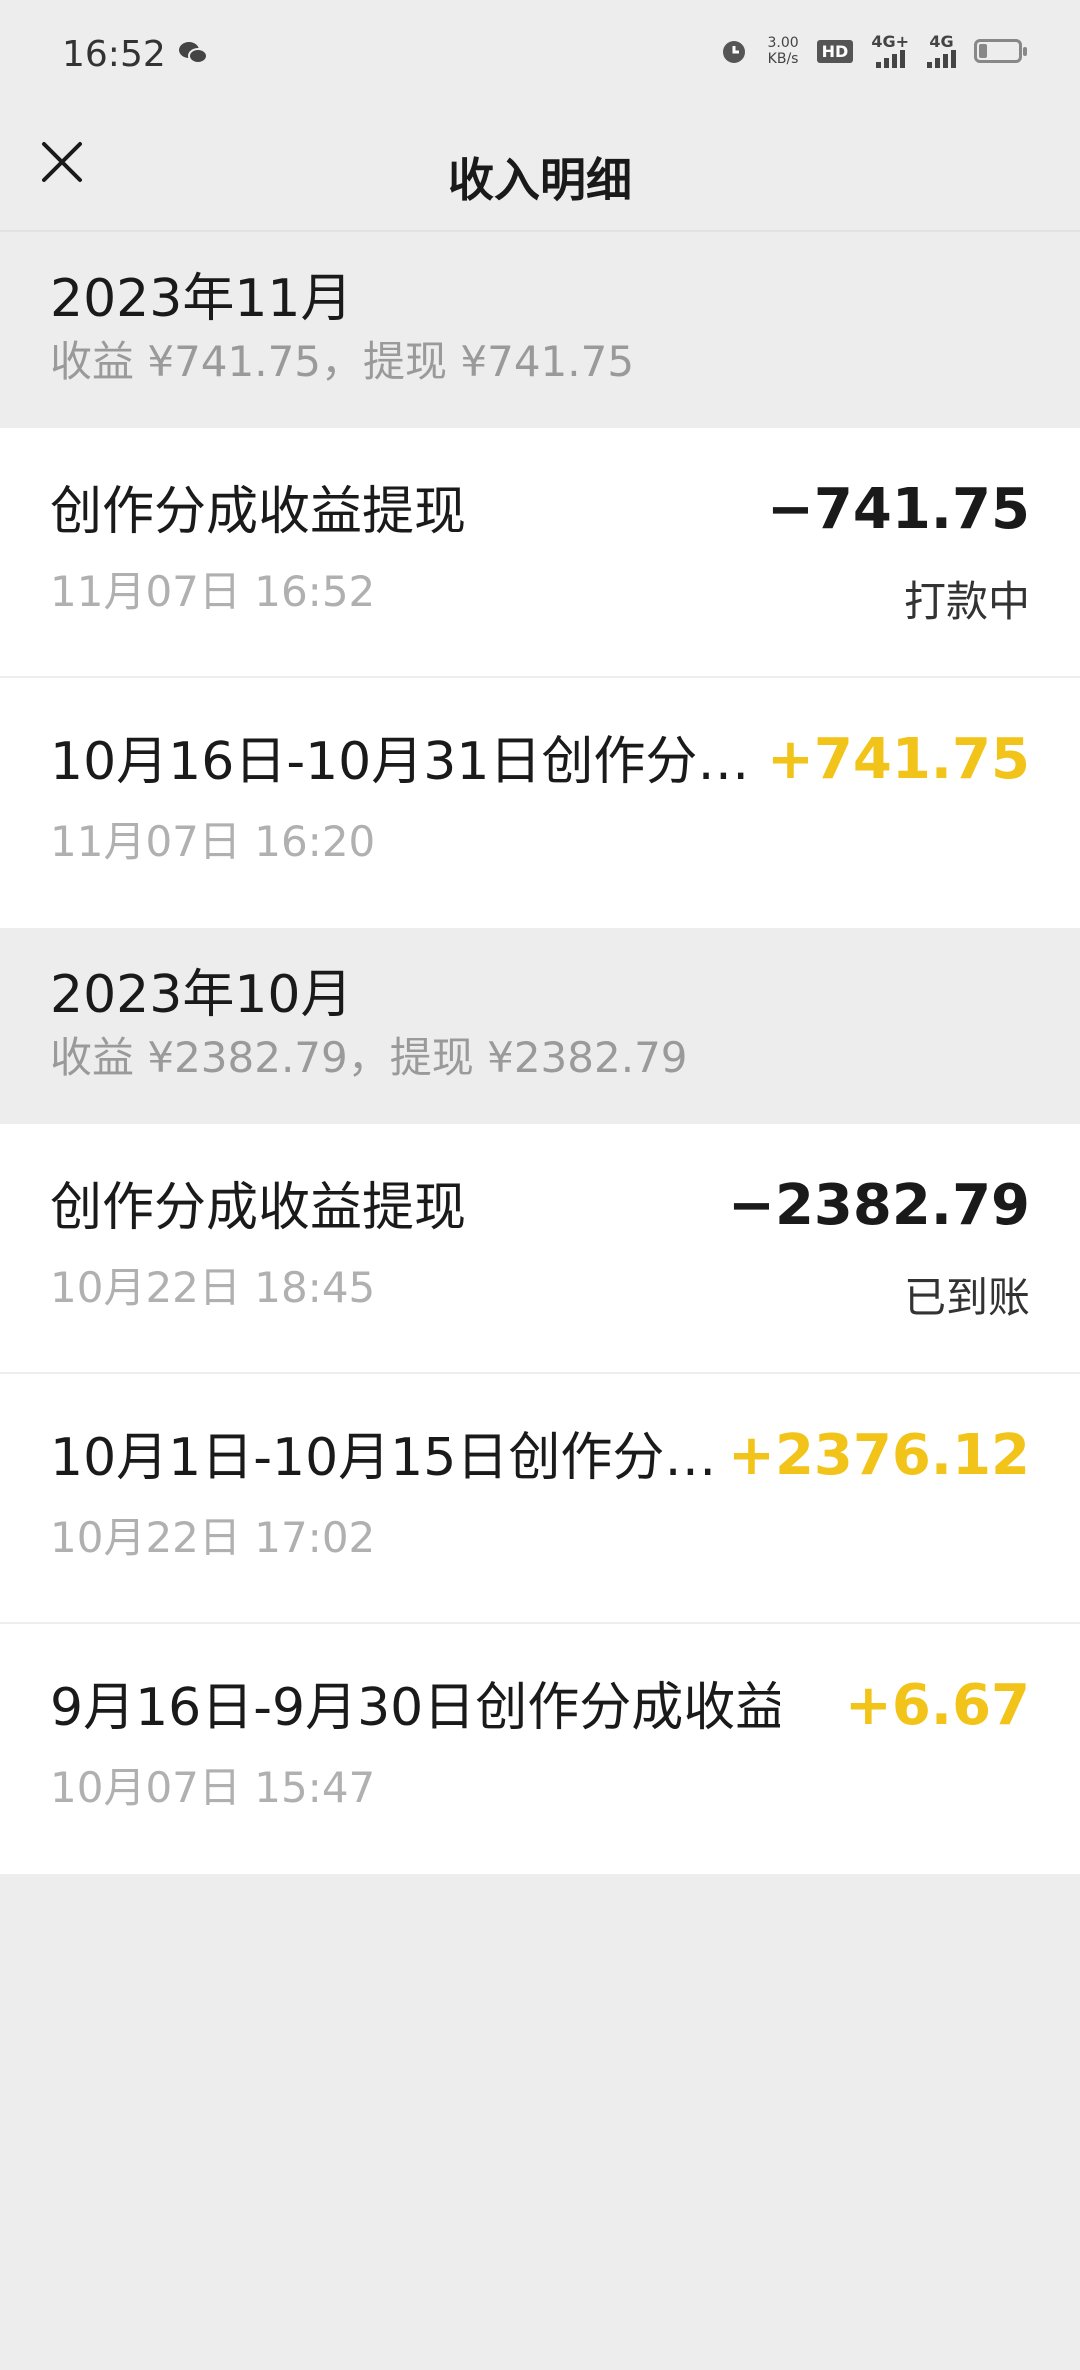 This screenshot has width=1080, height=2370. Describe the element at coordinates (966, 1297) in the screenshot. I see `transaction-status: 已到账` at that location.